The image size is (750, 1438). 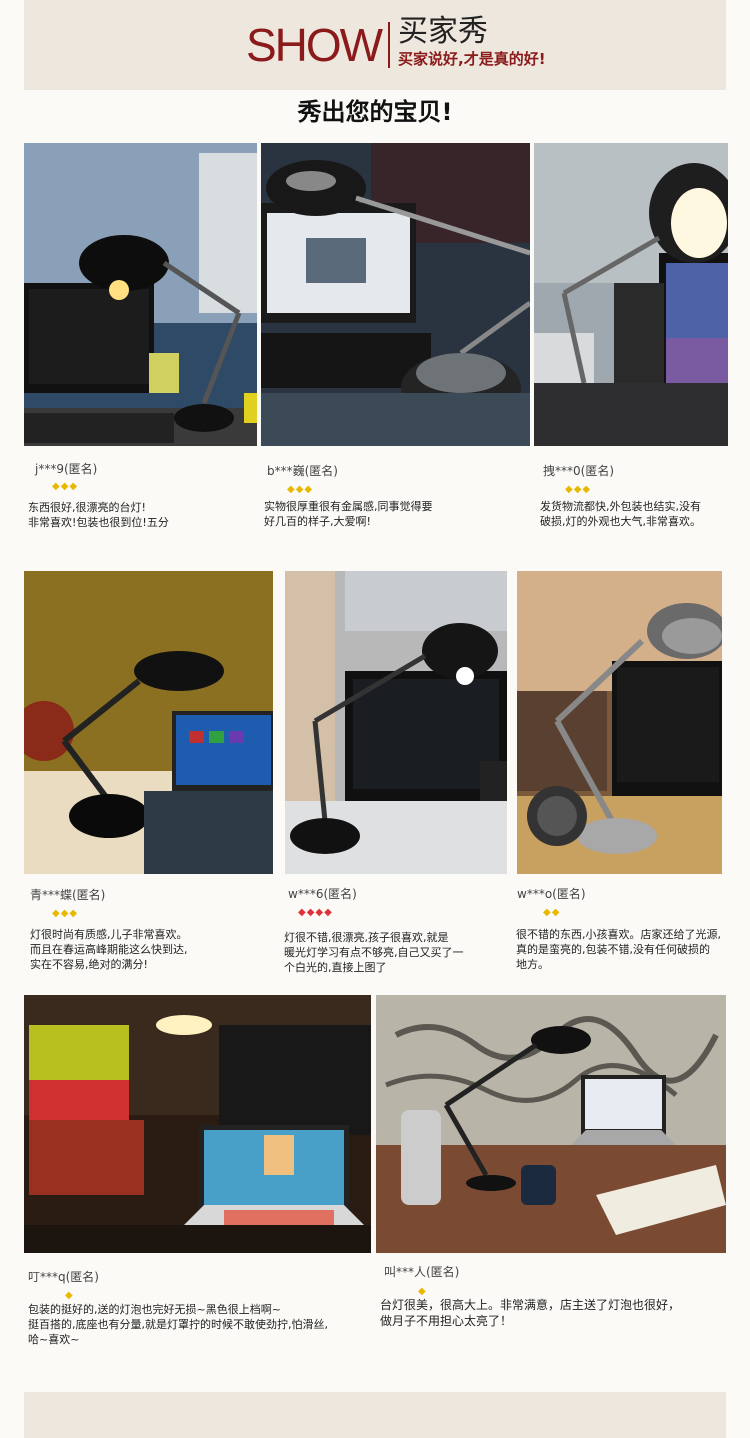 What do you see at coordinates (322, 894) in the screenshot?
I see `reviewer-name: w***6(匿名)` at bounding box center [322, 894].